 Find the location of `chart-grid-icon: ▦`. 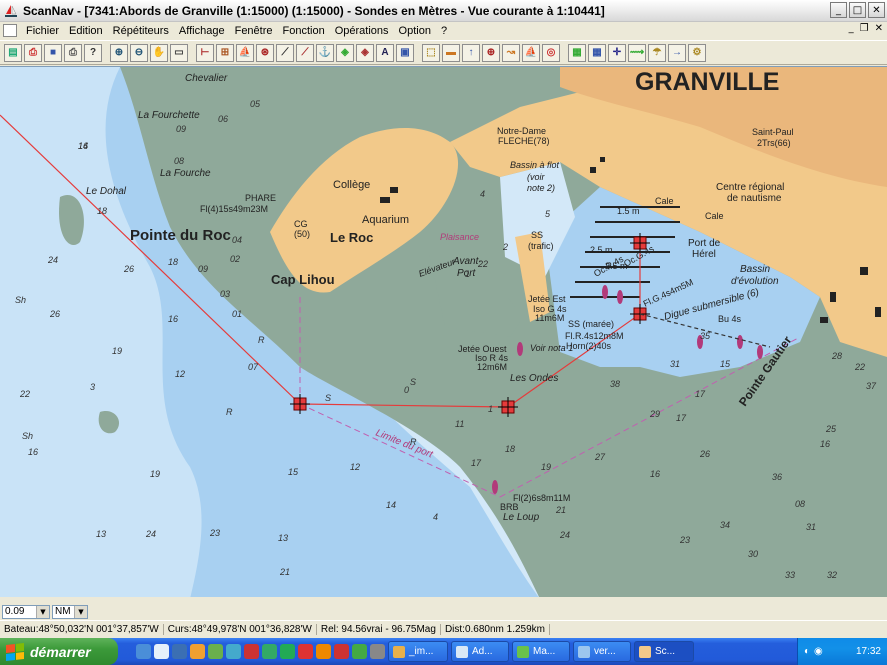

chart-grid-icon: ▦ is located at coordinates (597, 52).